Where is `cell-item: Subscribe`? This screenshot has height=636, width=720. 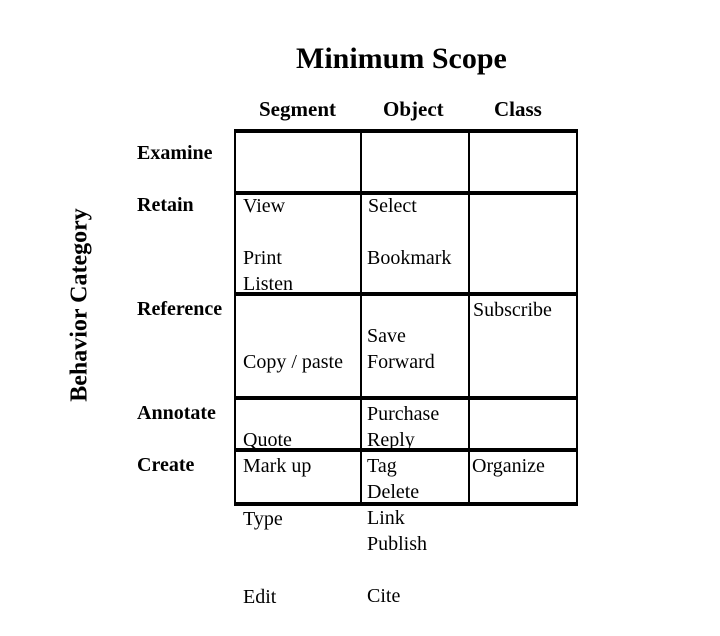 cell-item: Subscribe is located at coordinates (512, 310).